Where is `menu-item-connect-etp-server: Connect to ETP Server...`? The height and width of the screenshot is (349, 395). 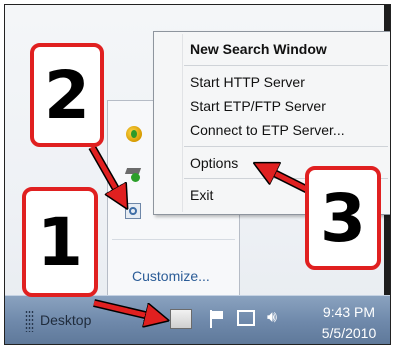
menu-item-connect-etp-server: Connect to ETP Server... is located at coordinates (267, 130).